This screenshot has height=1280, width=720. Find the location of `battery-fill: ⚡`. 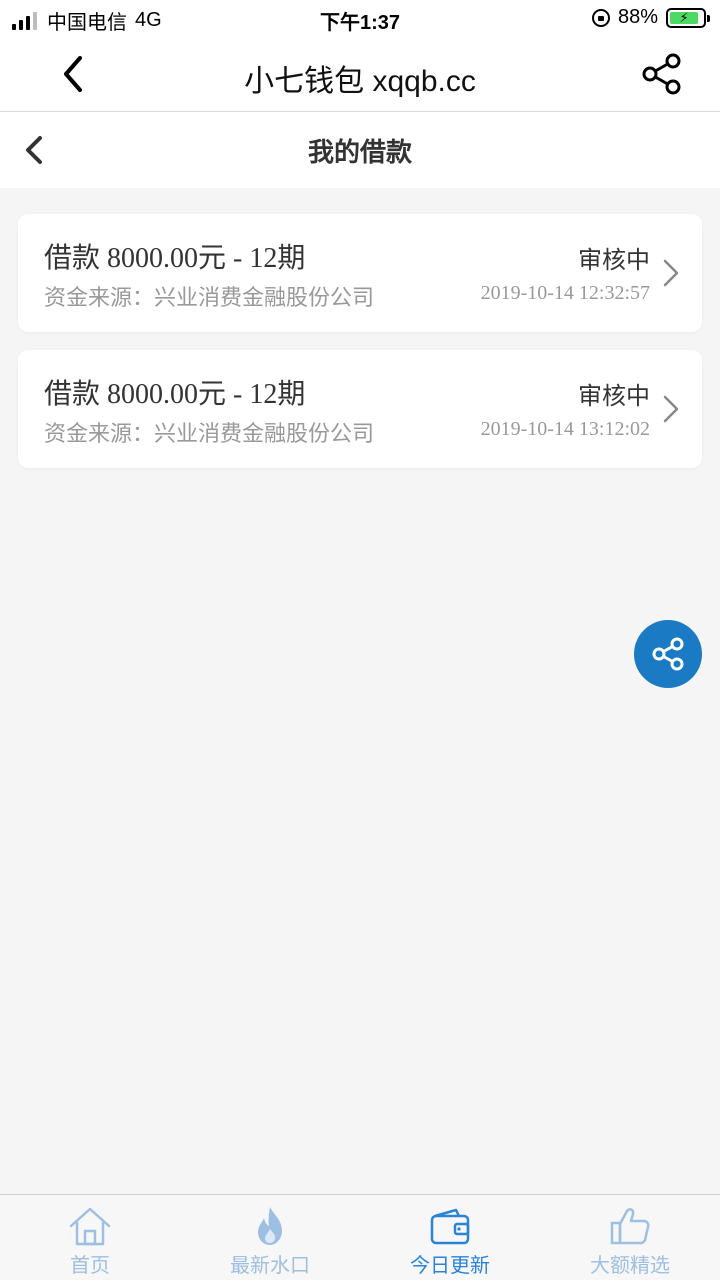

battery-fill: ⚡ is located at coordinates (684, 17).